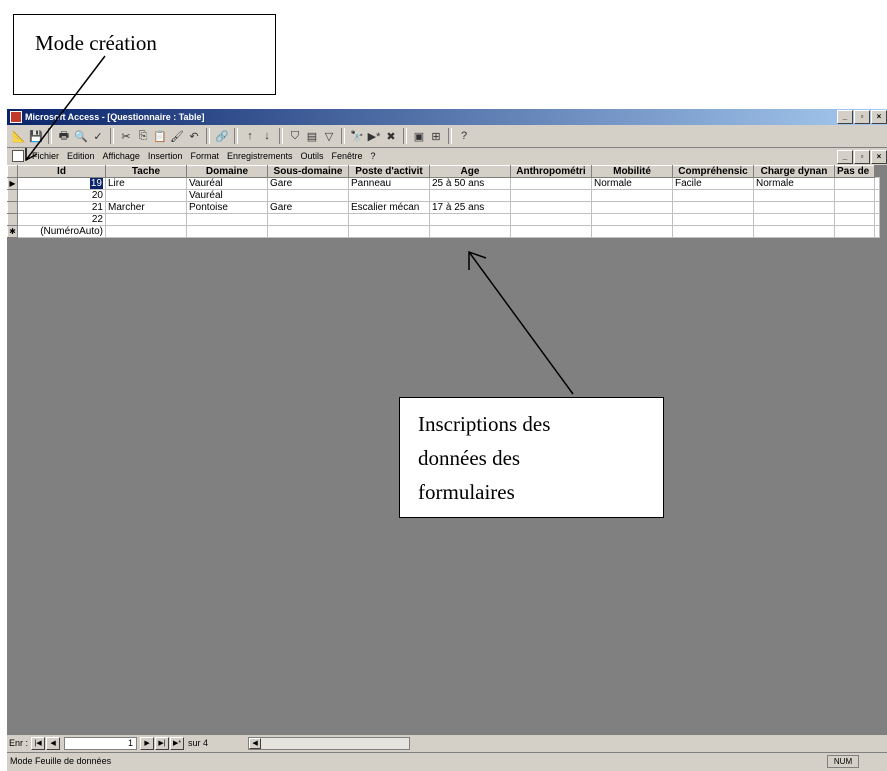  Describe the element at coordinates (389, 183) in the screenshot. I see `table-cell: Panneau` at that location.